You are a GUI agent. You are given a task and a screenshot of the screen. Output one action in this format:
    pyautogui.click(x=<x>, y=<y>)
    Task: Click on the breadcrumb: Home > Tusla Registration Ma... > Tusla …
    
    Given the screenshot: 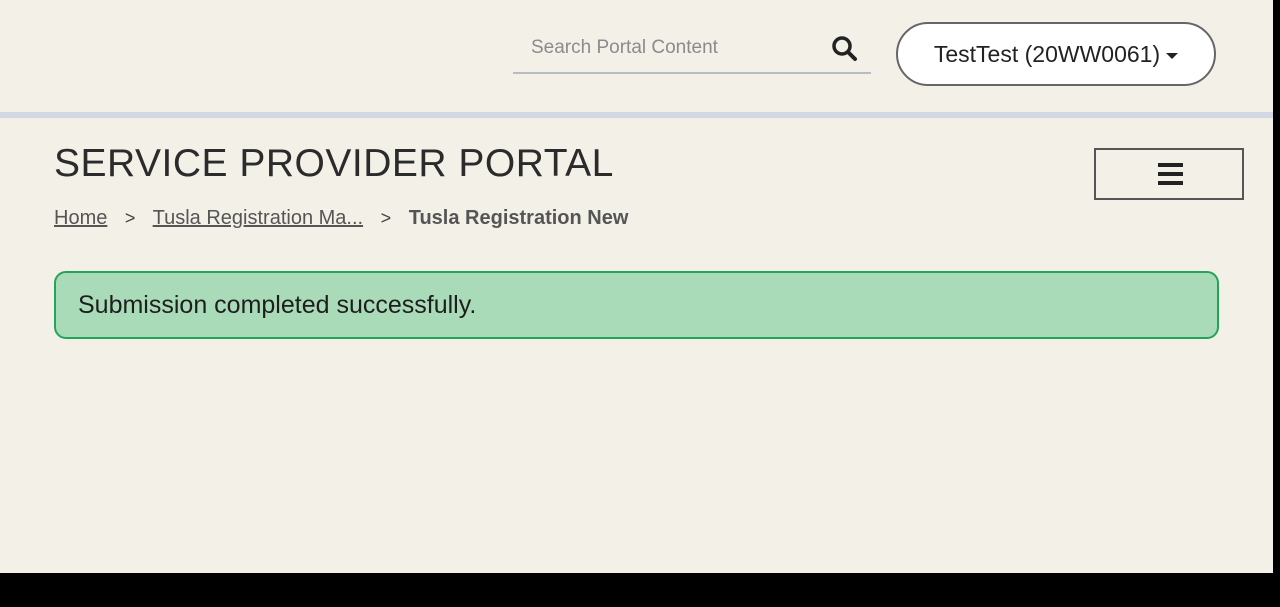 What is the action you would take?
    pyautogui.click(x=341, y=218)
    